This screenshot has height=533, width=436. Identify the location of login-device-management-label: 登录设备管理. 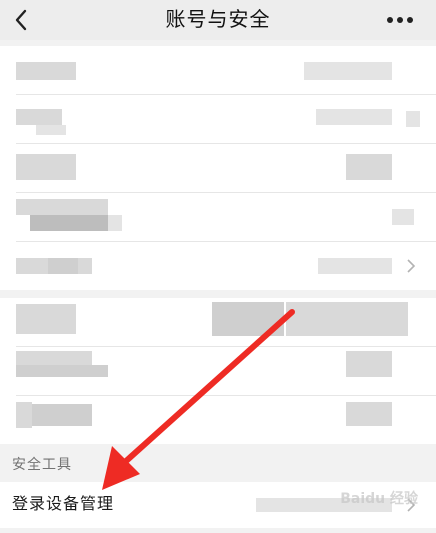
(63, 503).